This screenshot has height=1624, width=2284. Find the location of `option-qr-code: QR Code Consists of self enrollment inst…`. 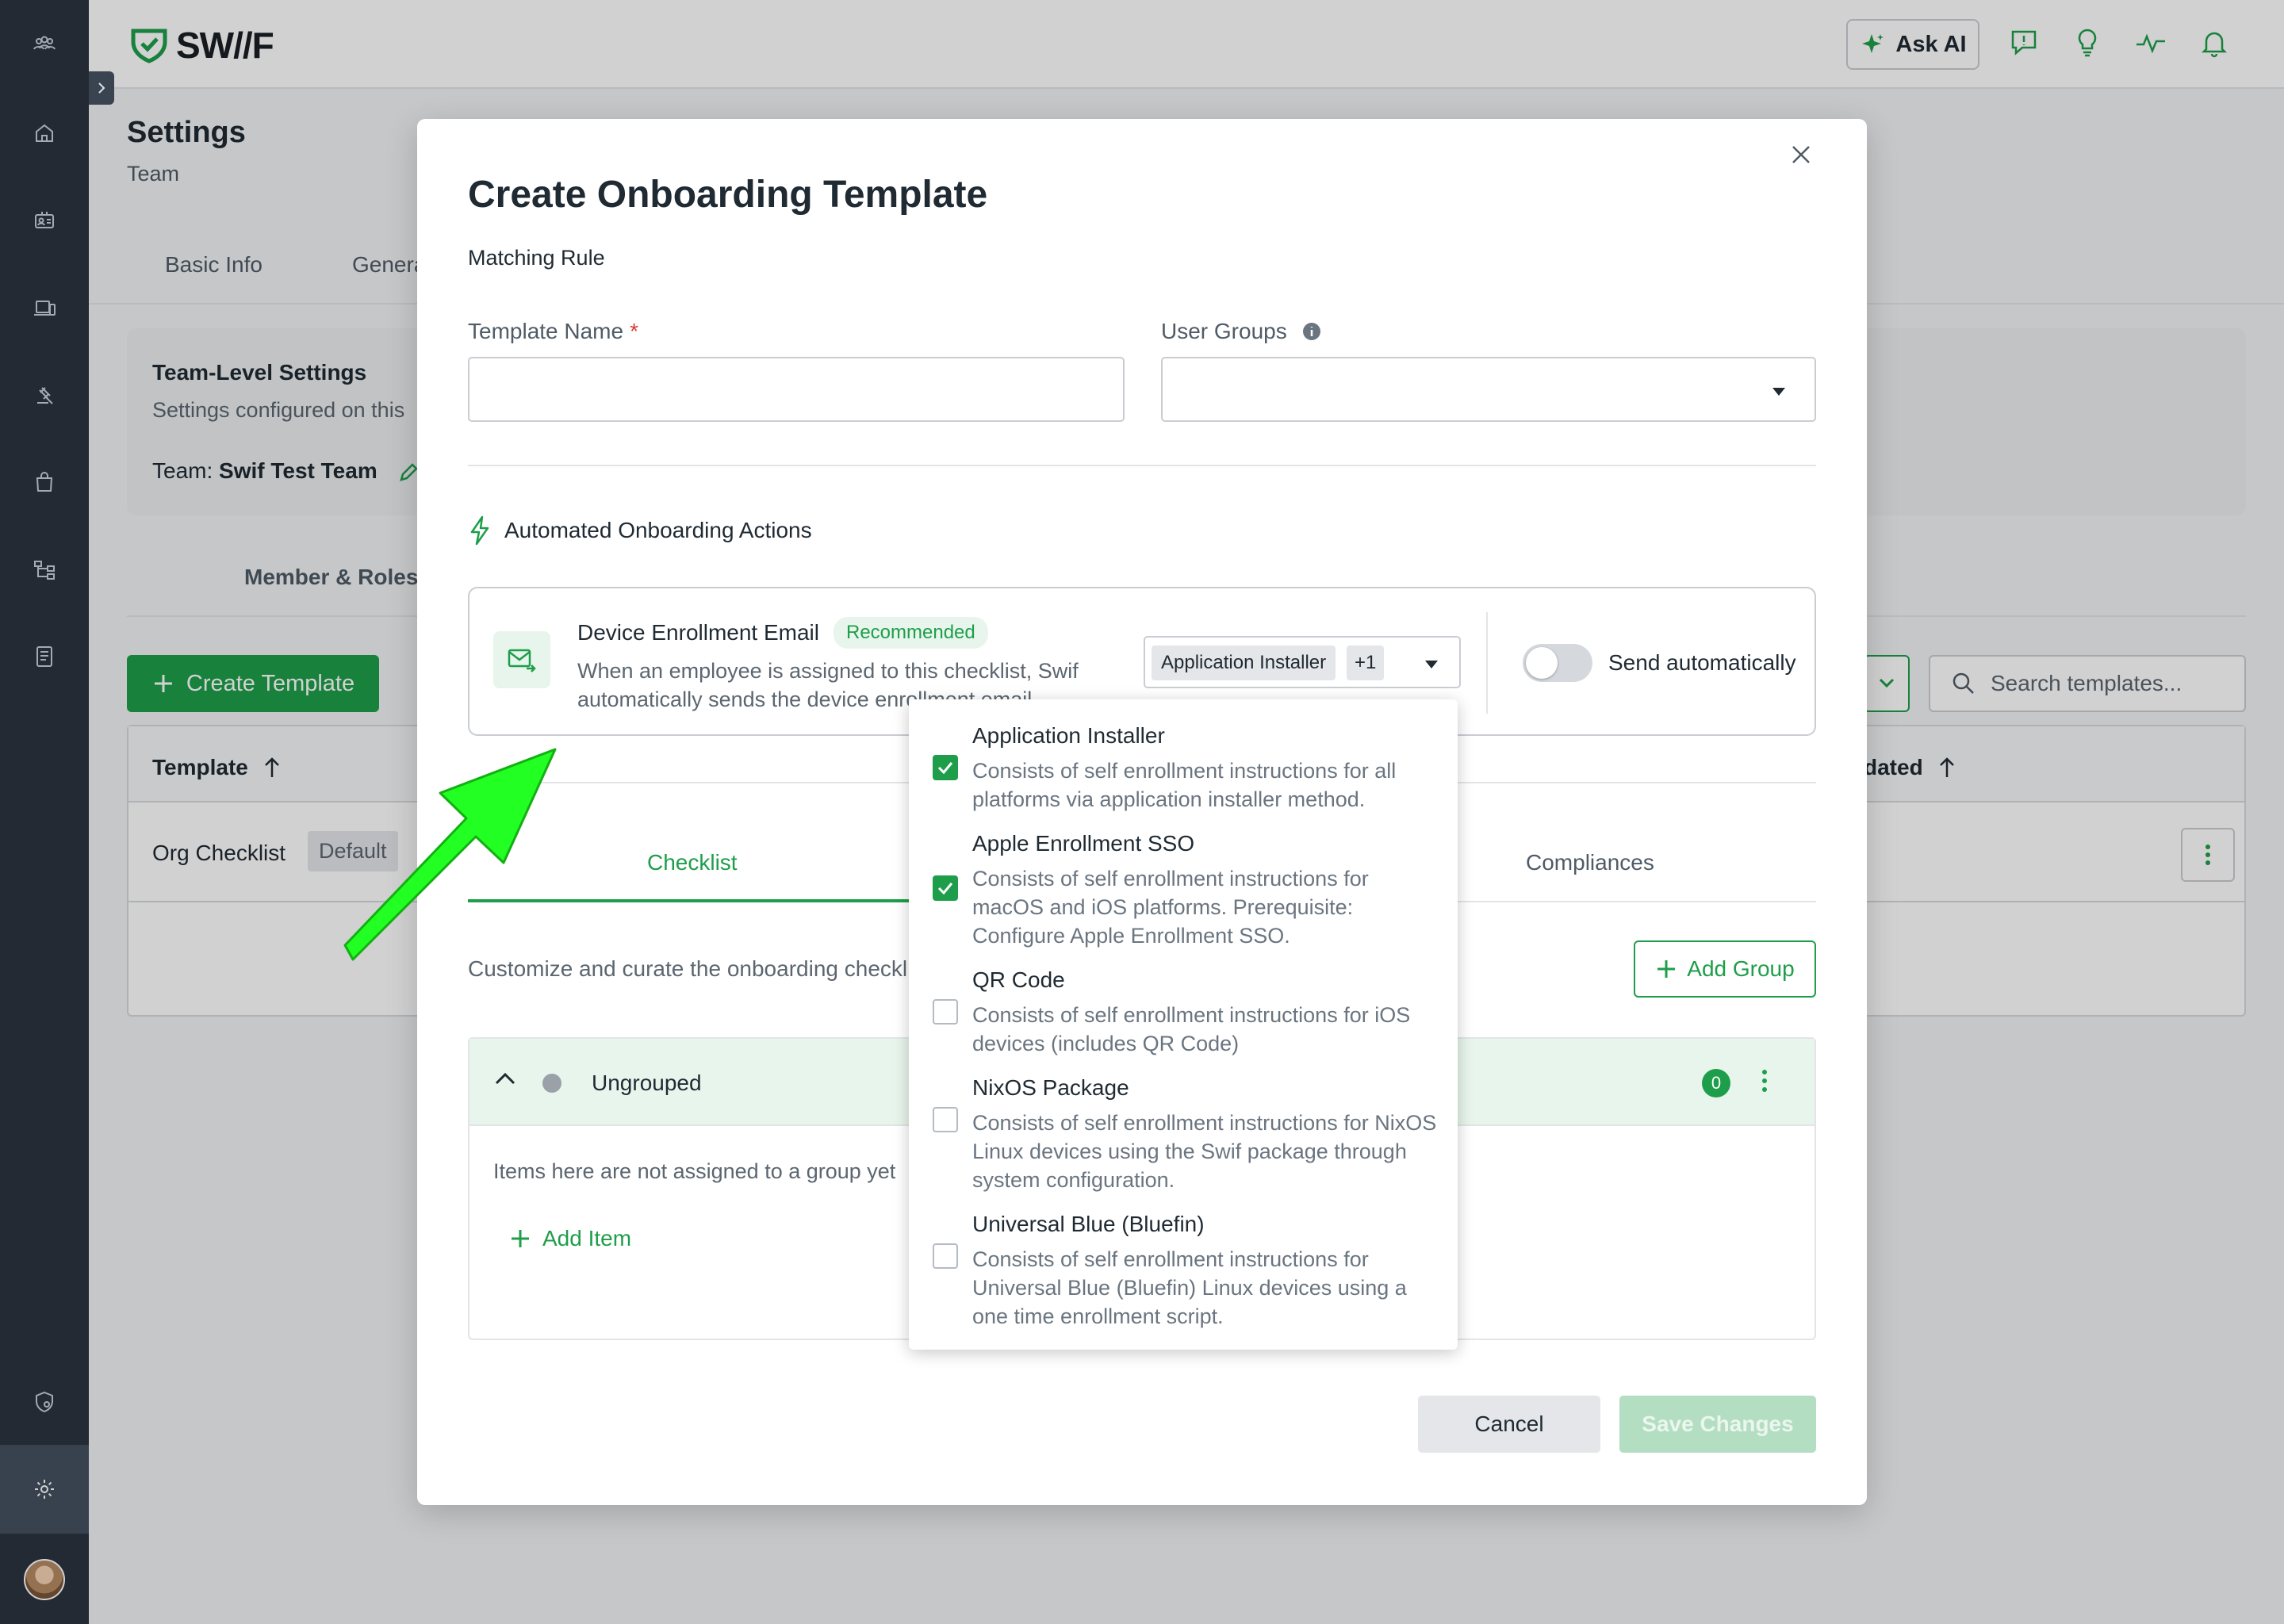

option-qr-code: QR Code Consists of self enrollment inst… is located at coordinates (1183, 999).